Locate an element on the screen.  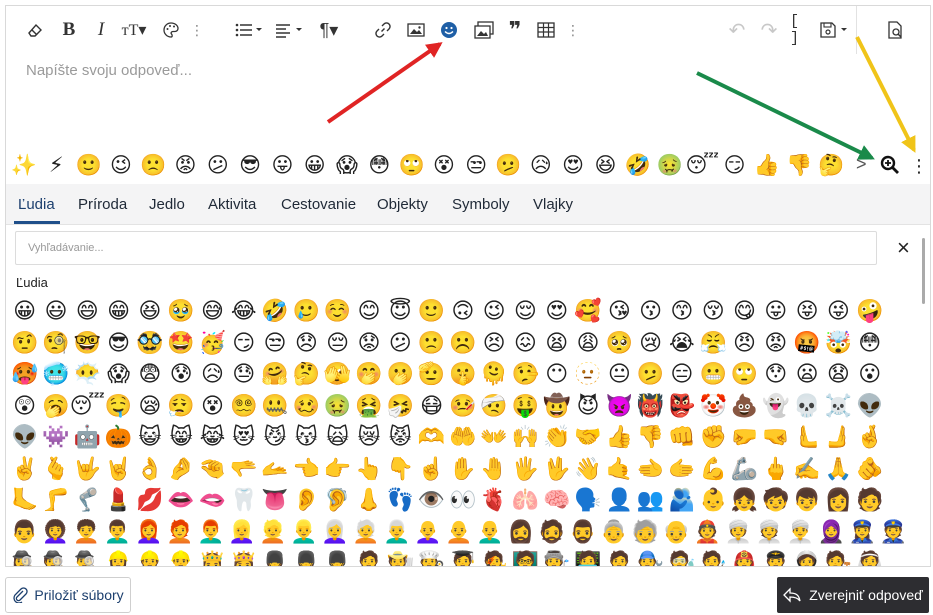
more-options-icon: ⋮ is located at coordinates (919, 166).